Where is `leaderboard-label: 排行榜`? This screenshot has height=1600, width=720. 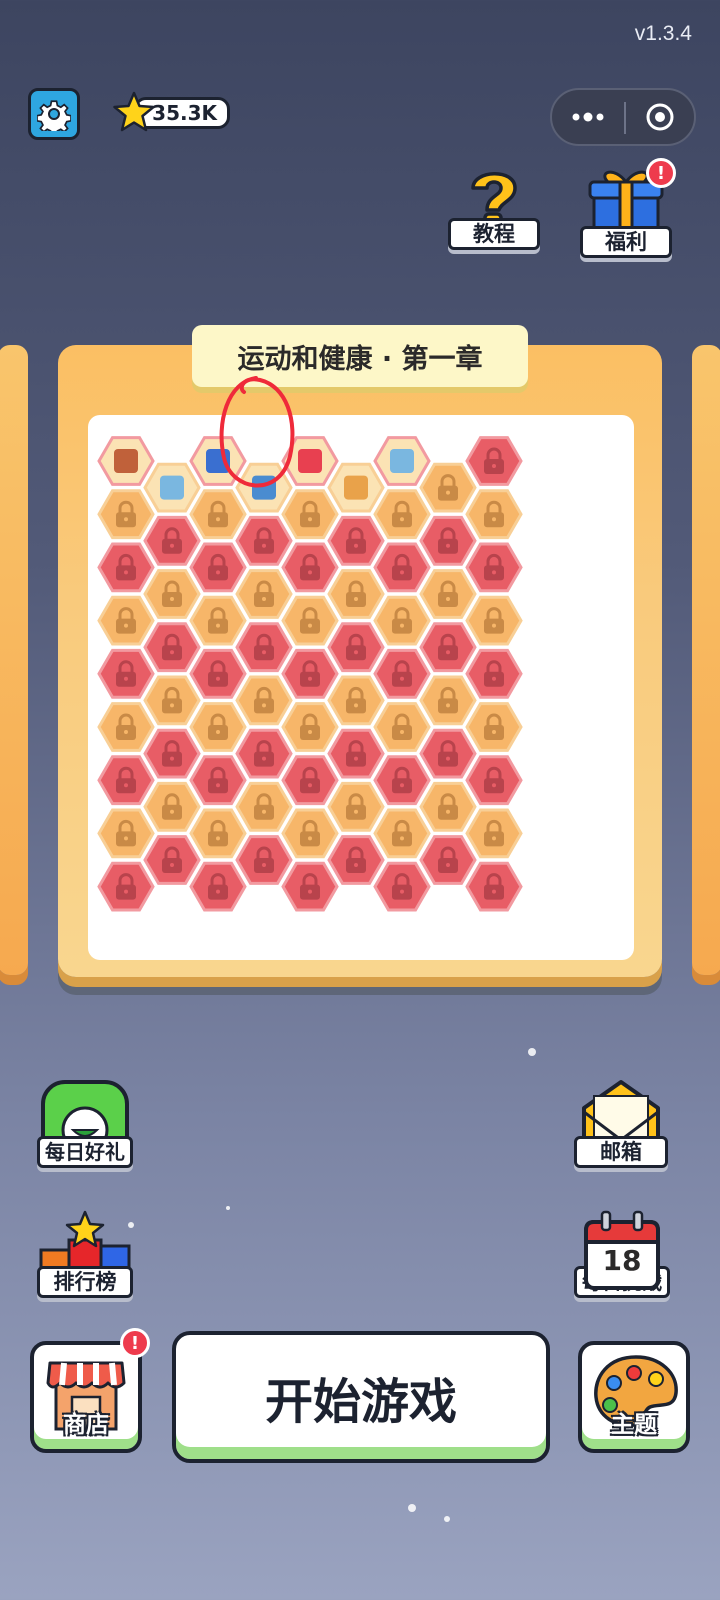
leaderboard-label: 排行榜 is located at coordinates (85, 1282).